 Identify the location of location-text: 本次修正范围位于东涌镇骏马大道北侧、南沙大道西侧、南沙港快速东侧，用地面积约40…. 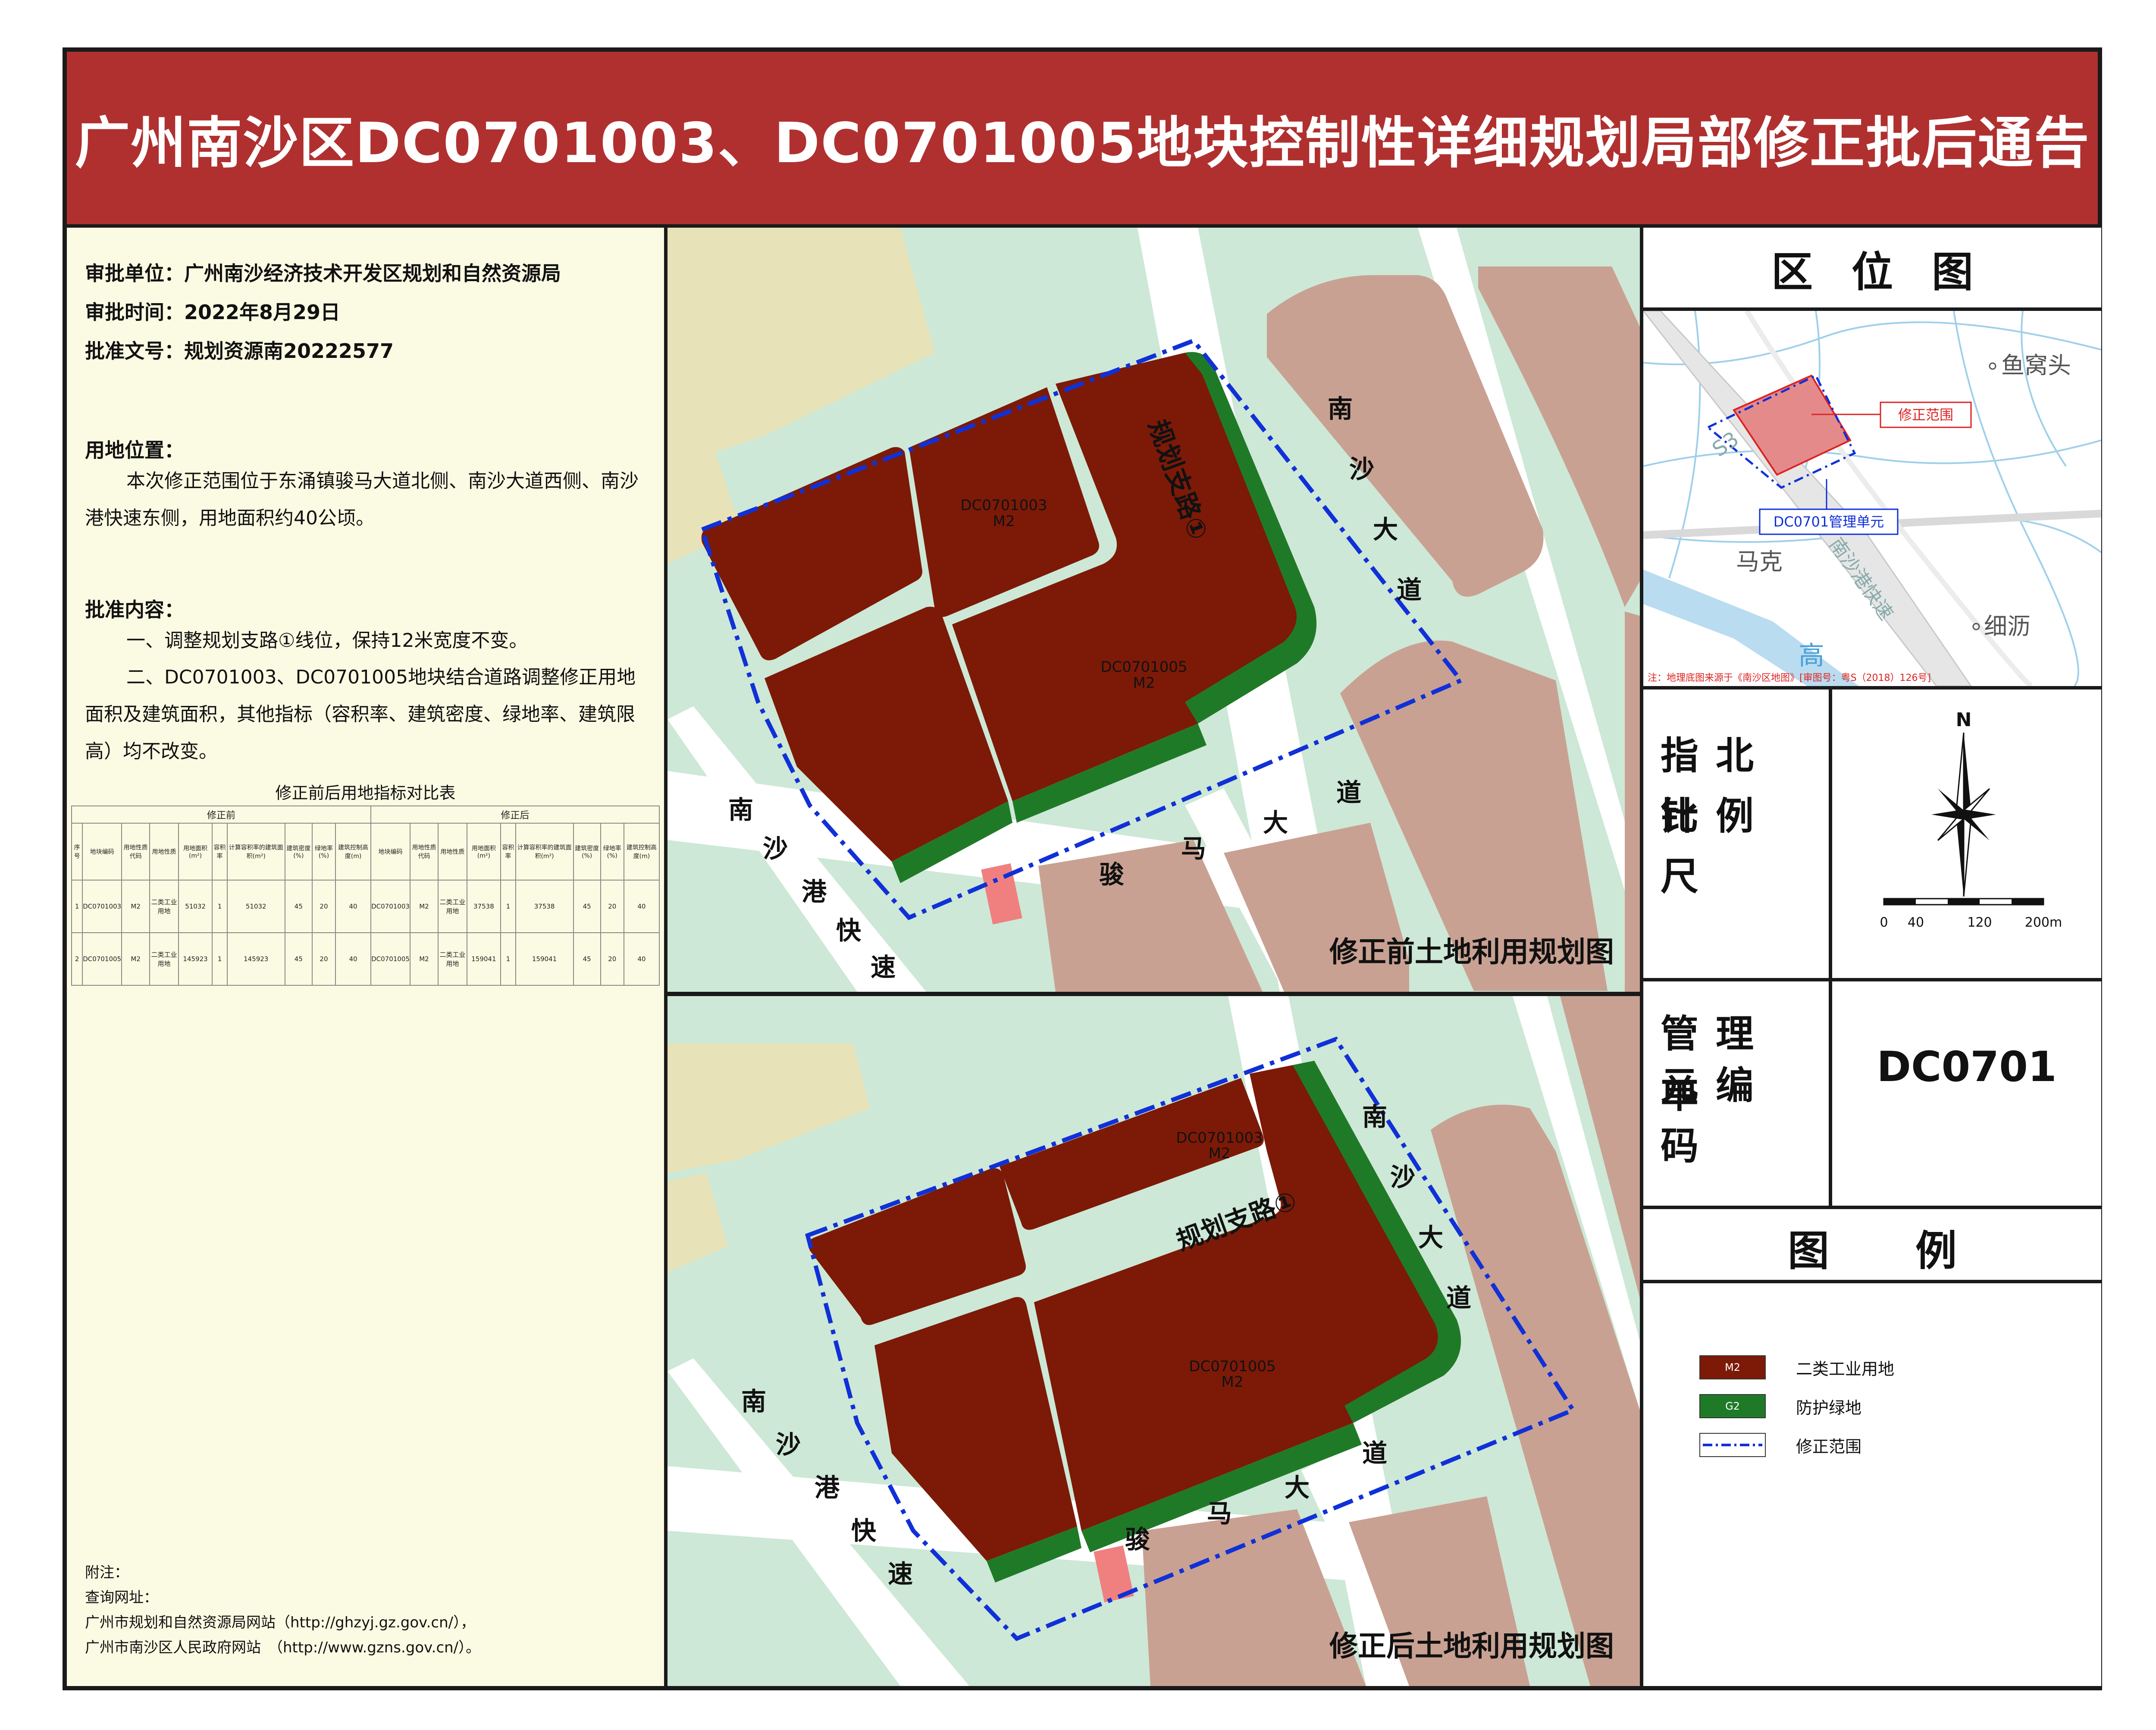
(362, 499).